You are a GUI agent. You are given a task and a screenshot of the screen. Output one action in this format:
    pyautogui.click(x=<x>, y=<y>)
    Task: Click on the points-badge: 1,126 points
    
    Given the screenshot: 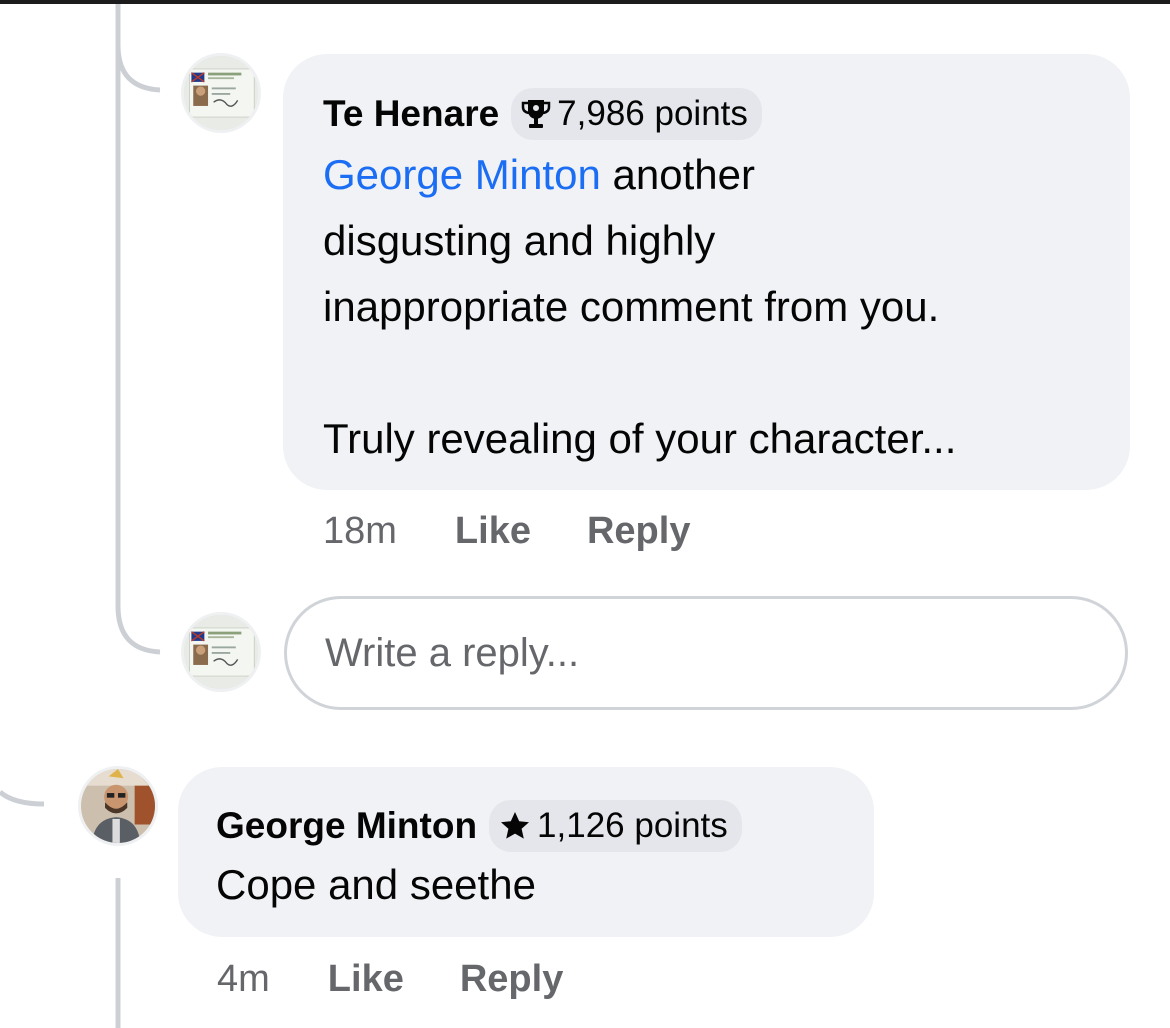 What is the action you would take?
    pyautogui.click(x=615, y=826)
    